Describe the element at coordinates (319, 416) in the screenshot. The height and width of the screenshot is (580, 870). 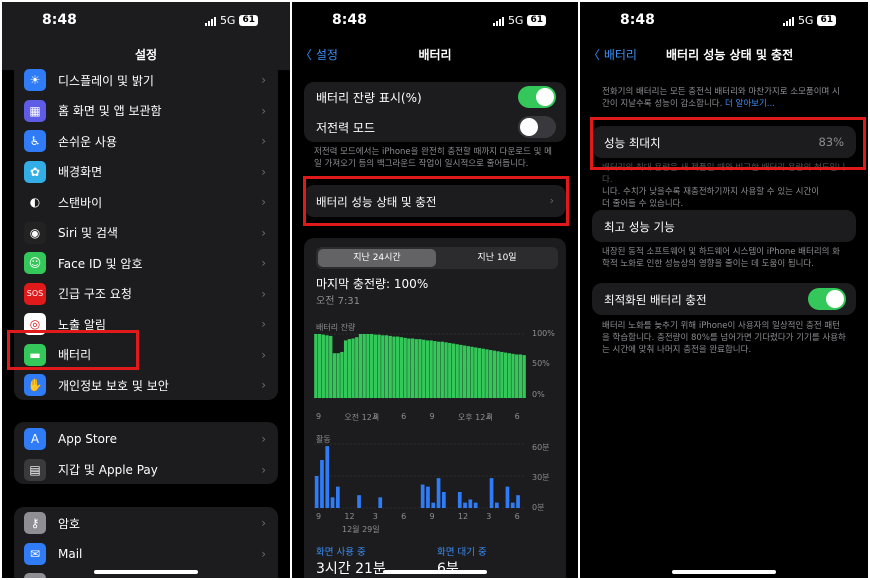
I see `x-tick-label: 9` at that location.